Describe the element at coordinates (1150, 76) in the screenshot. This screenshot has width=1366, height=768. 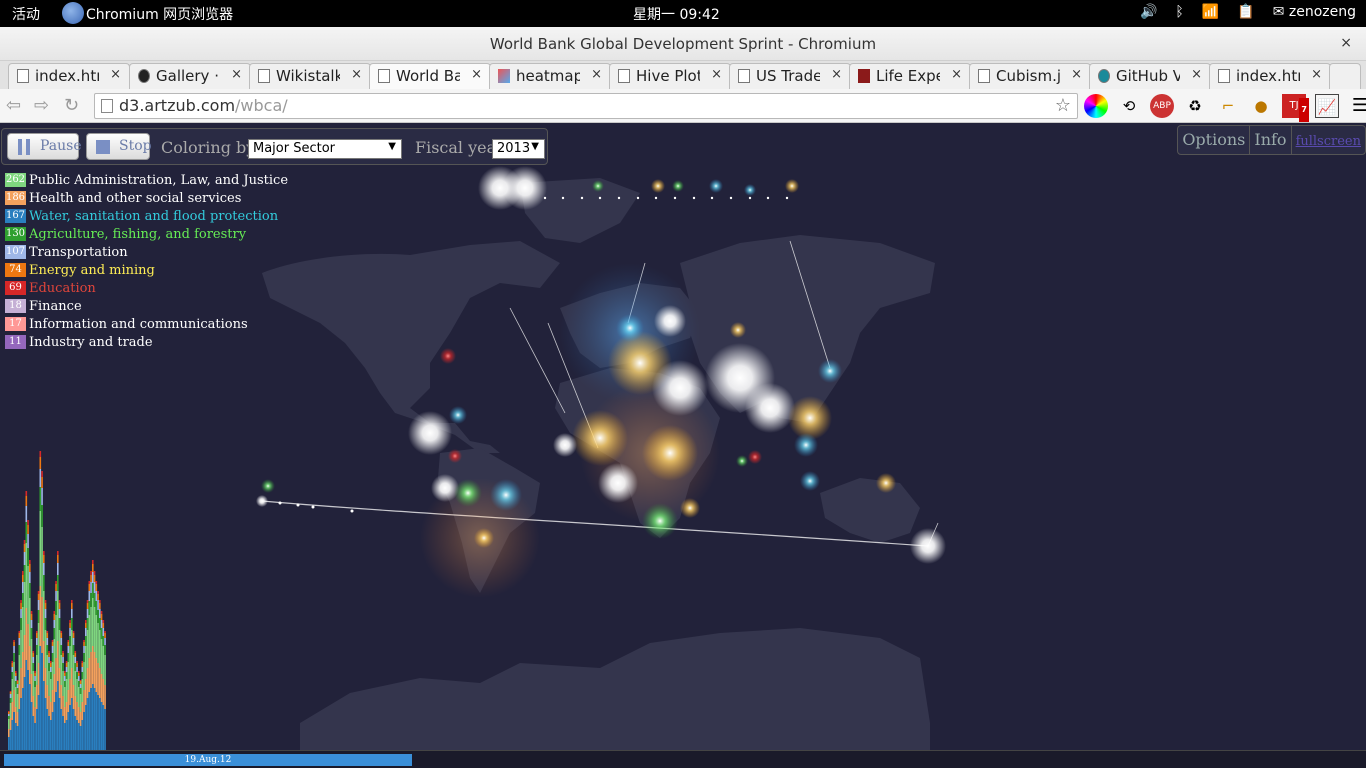
I see `tab-github: GitHub V ×` at that location.